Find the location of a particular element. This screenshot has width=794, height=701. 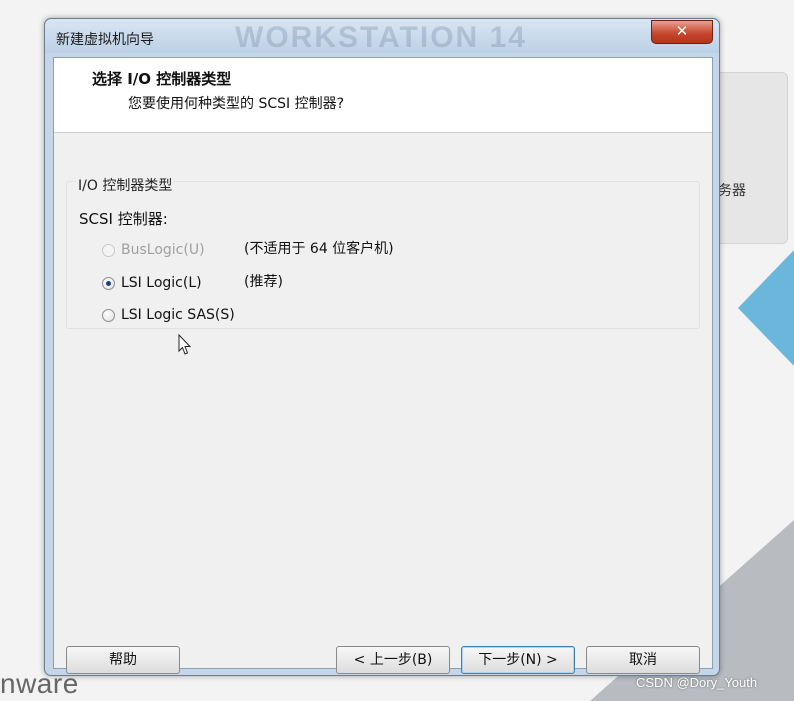

title-bar: WORKSTATION 14 新建虚拟机向导 ✕ is located at coordinates (382, 36).